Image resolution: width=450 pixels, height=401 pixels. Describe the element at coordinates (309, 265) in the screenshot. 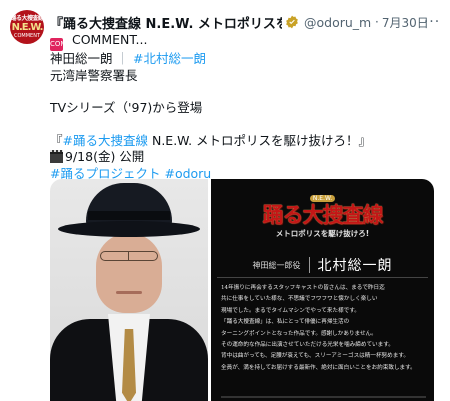

I see `poster-divider` at that location.